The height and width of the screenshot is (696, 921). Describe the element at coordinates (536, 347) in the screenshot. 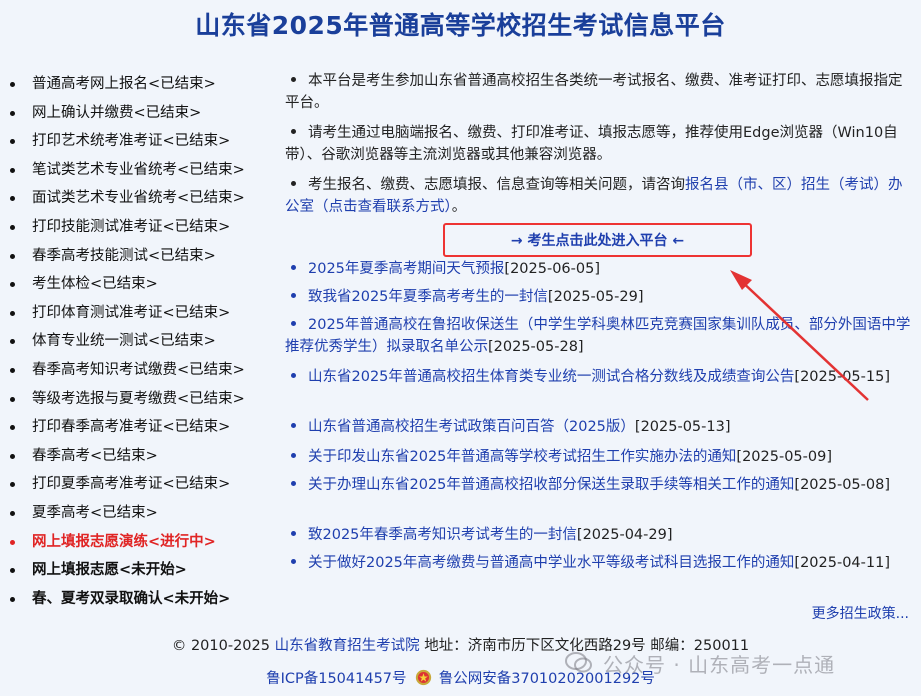

I see `news-date: [2025-05-28]` at that location.